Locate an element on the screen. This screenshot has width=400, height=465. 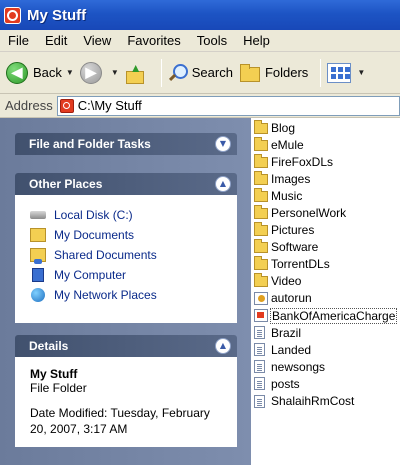
file-name: Landed is located at coordinates (291, 350).